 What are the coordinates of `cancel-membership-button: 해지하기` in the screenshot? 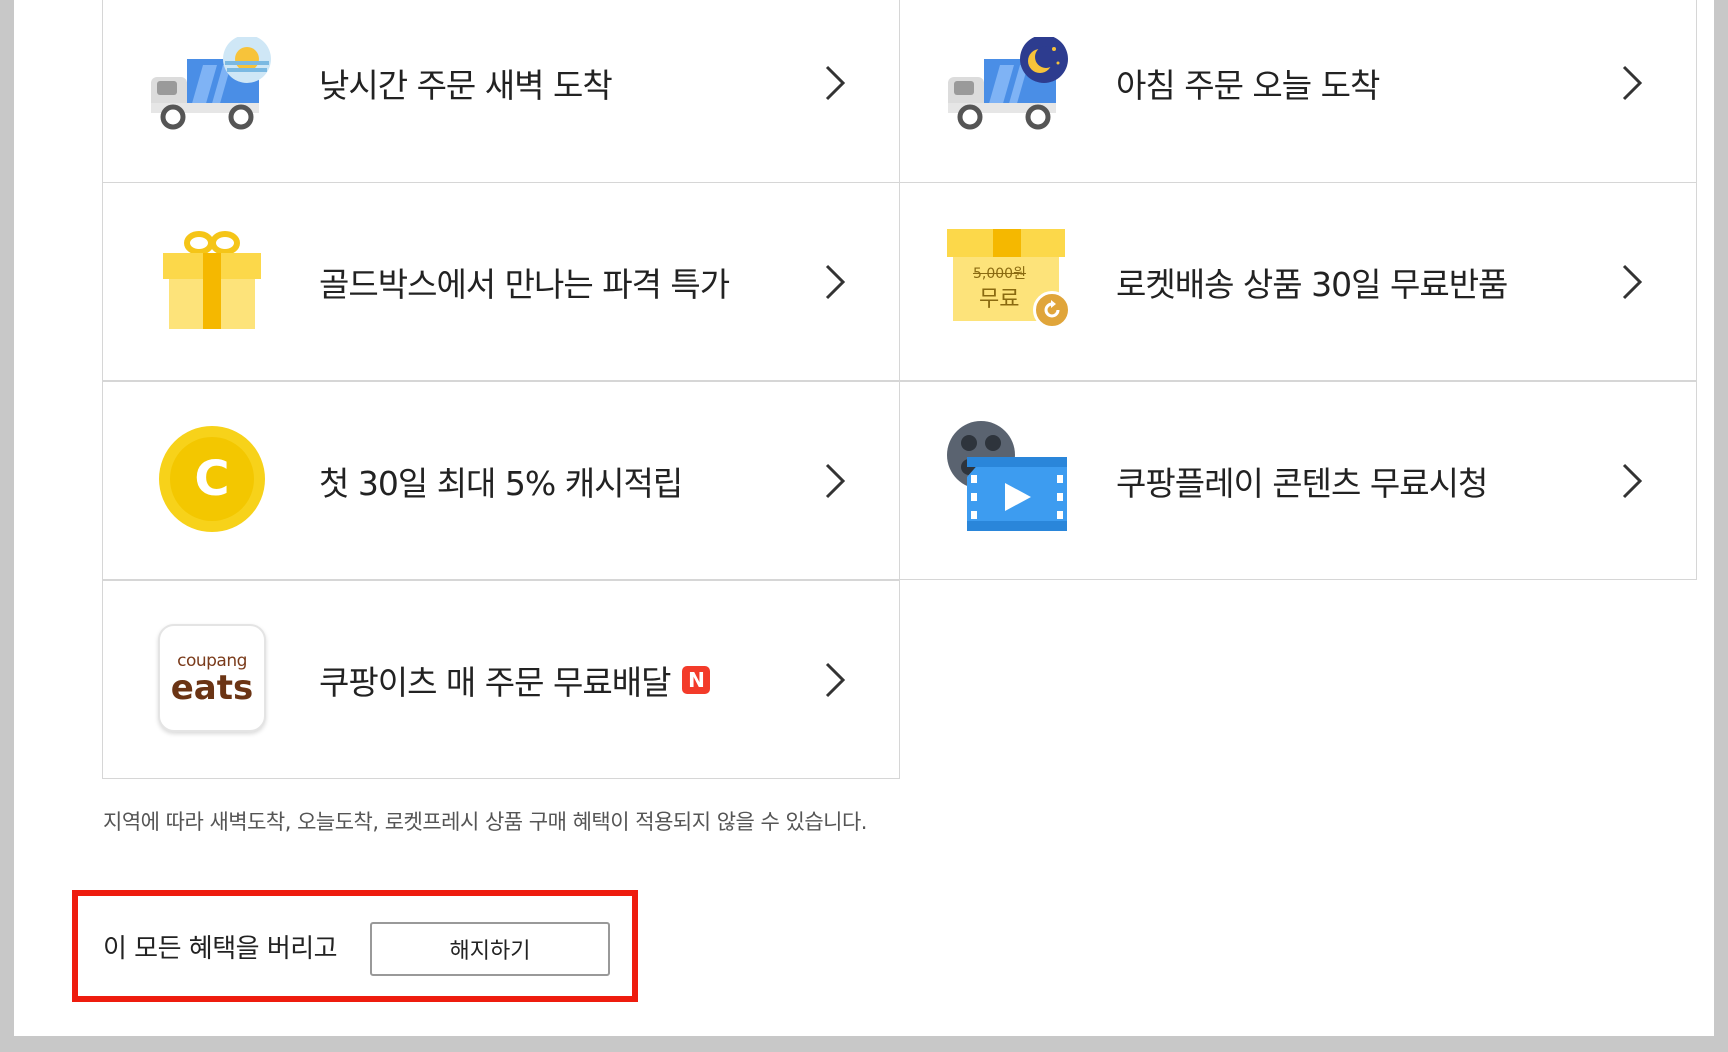 It's located at (490, 949).